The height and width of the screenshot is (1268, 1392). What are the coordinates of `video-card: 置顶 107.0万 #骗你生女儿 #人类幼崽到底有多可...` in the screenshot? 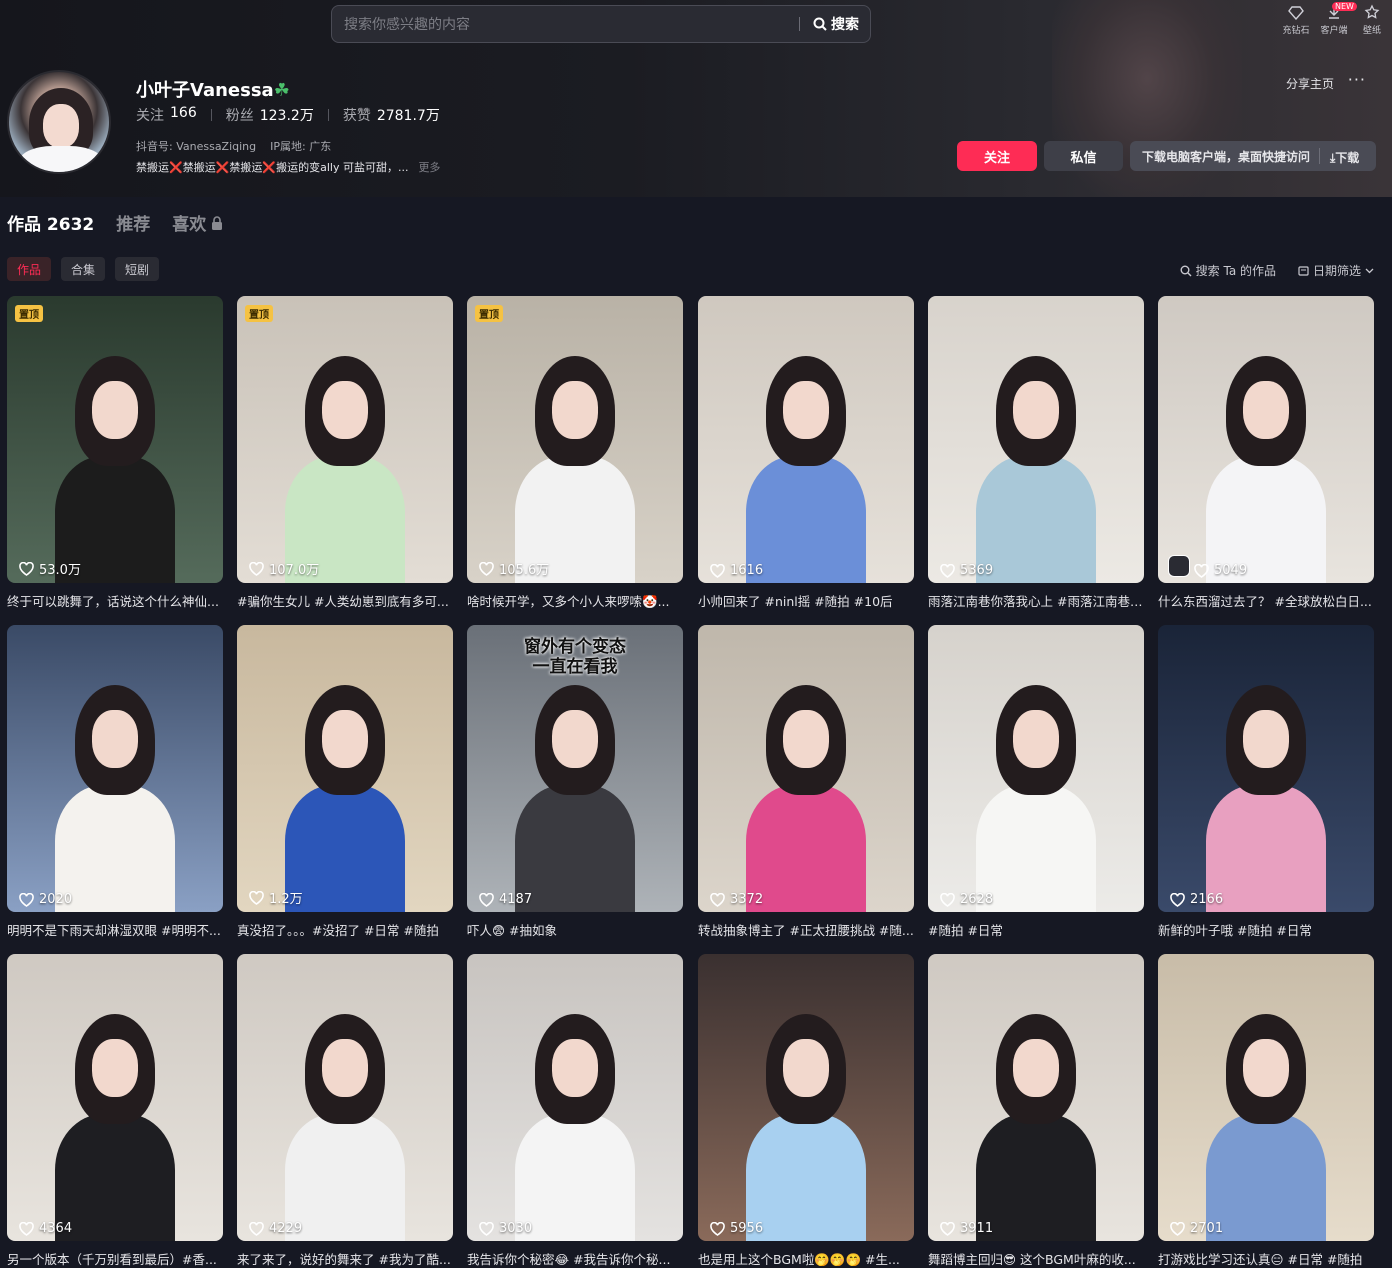 It's located at (345, 453).